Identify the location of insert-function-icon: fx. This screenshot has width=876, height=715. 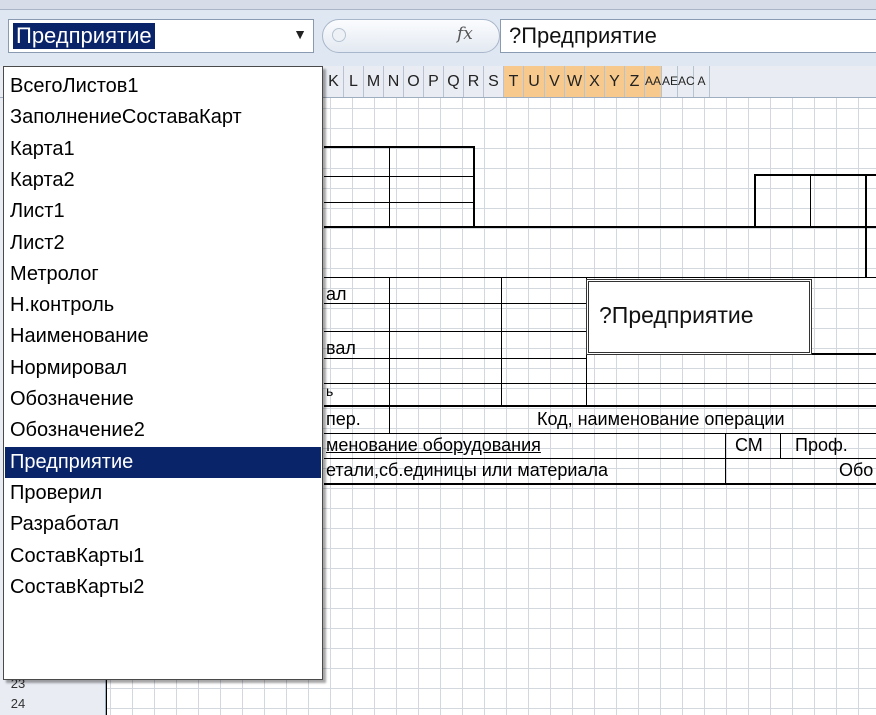
(465, 34).